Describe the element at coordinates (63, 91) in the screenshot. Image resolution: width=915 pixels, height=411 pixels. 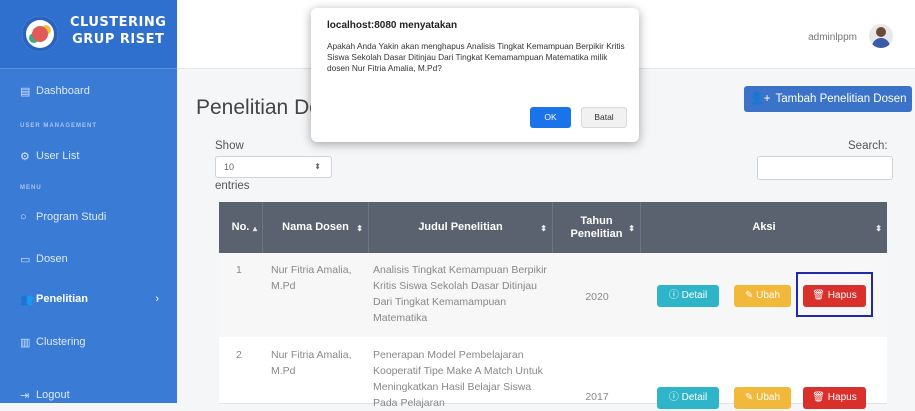
I see `sidebar-item-label: Dashboard` at that location.